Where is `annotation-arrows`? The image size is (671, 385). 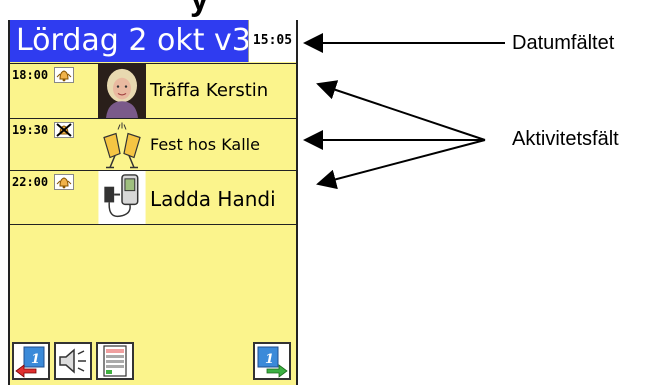 annotation-arrows is located at coordinates (404, 111).